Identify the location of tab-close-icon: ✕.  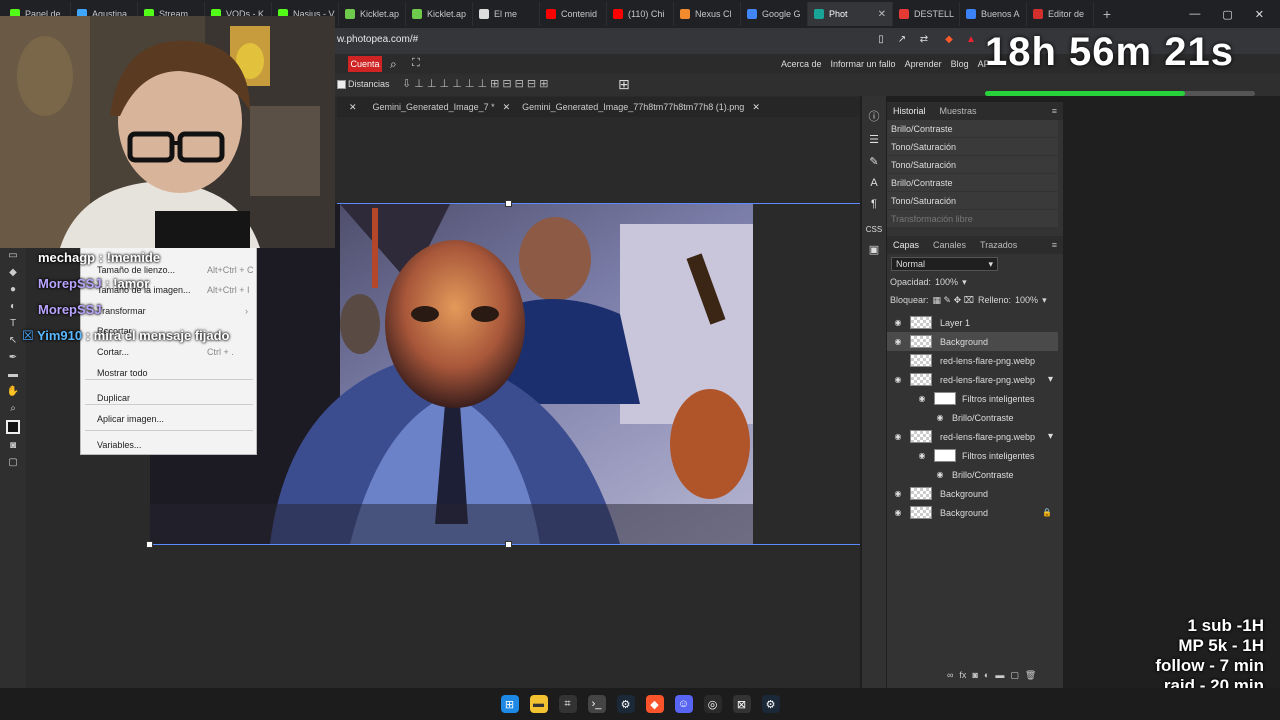
(882, 14).